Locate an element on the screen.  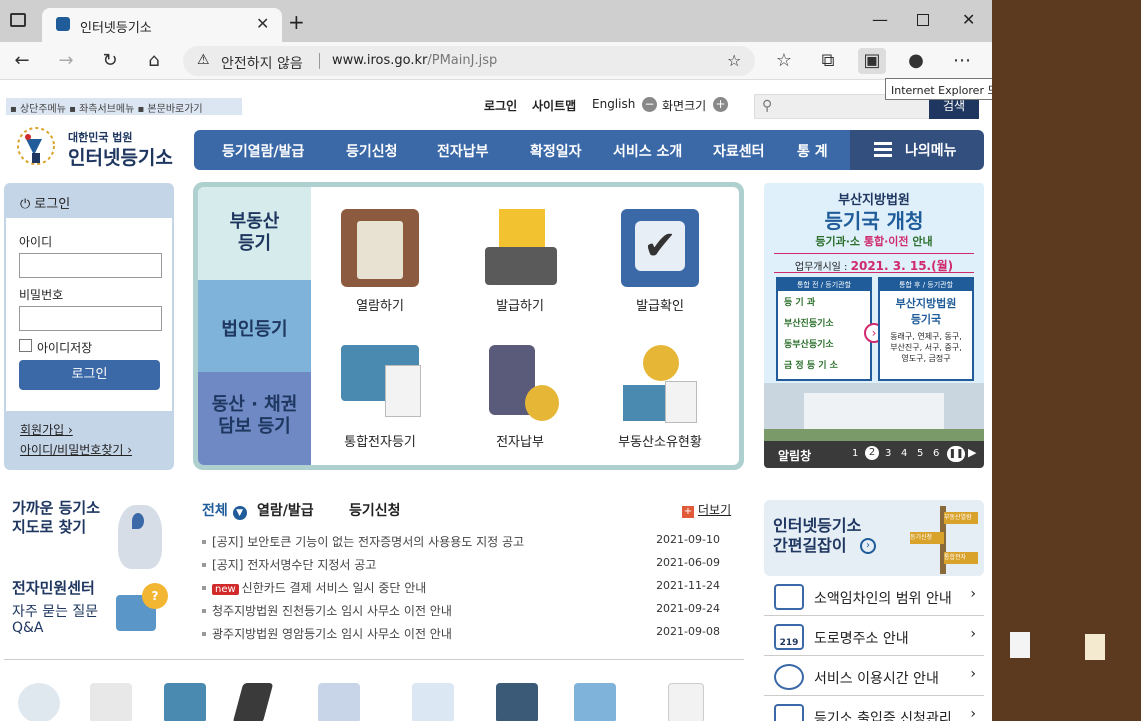
quick-link-service-hours: 서비스 이용시간 안내 › is located at coordinates (874, 677).